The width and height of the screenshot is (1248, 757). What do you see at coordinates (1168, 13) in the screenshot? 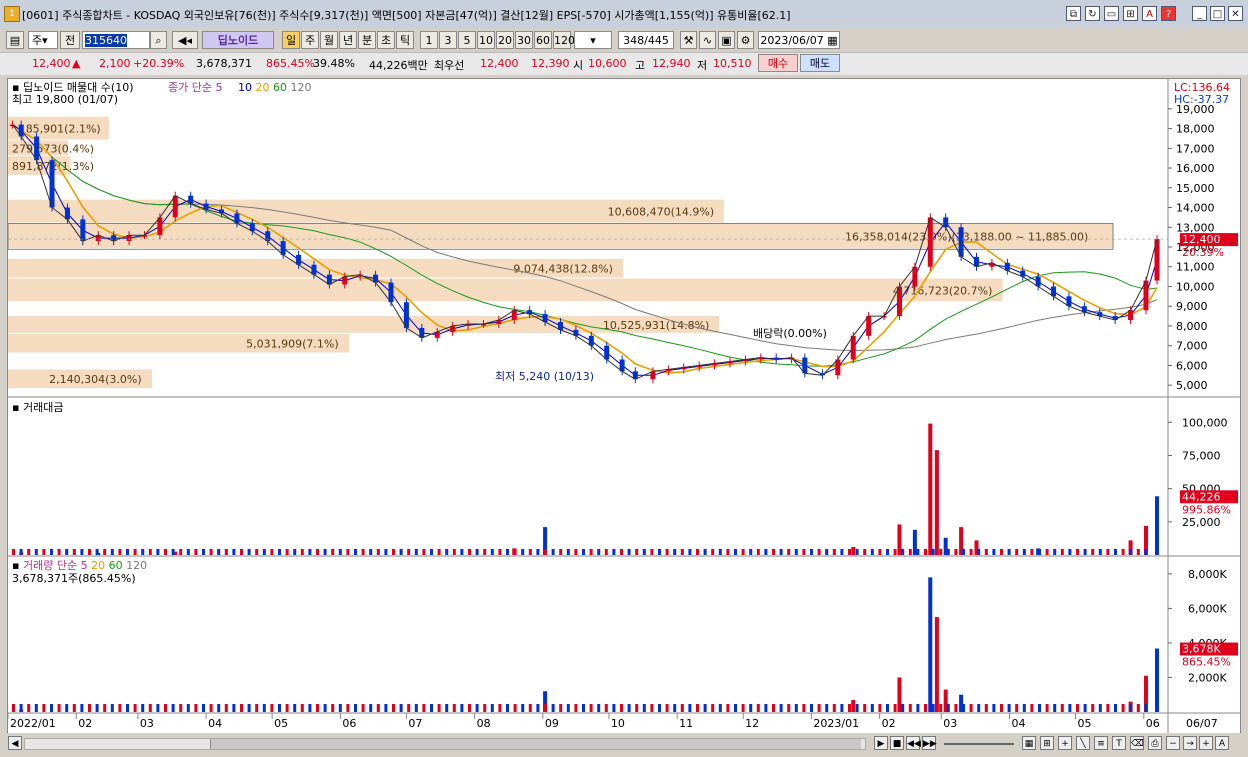
I see `help-icon: ?` at bounding box center [1168, 13].